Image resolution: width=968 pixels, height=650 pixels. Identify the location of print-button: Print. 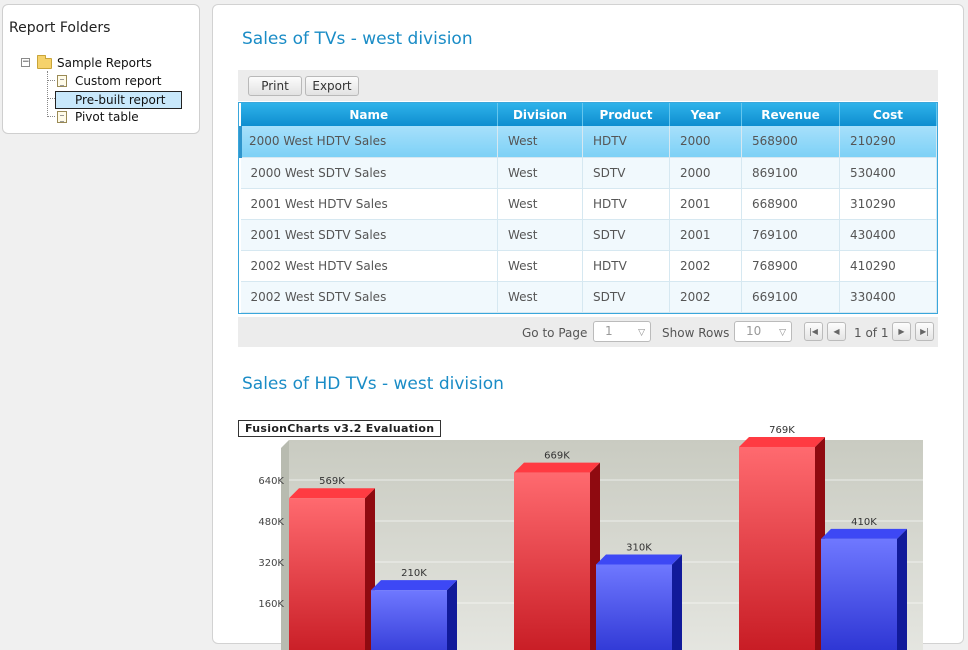
(275, 86).